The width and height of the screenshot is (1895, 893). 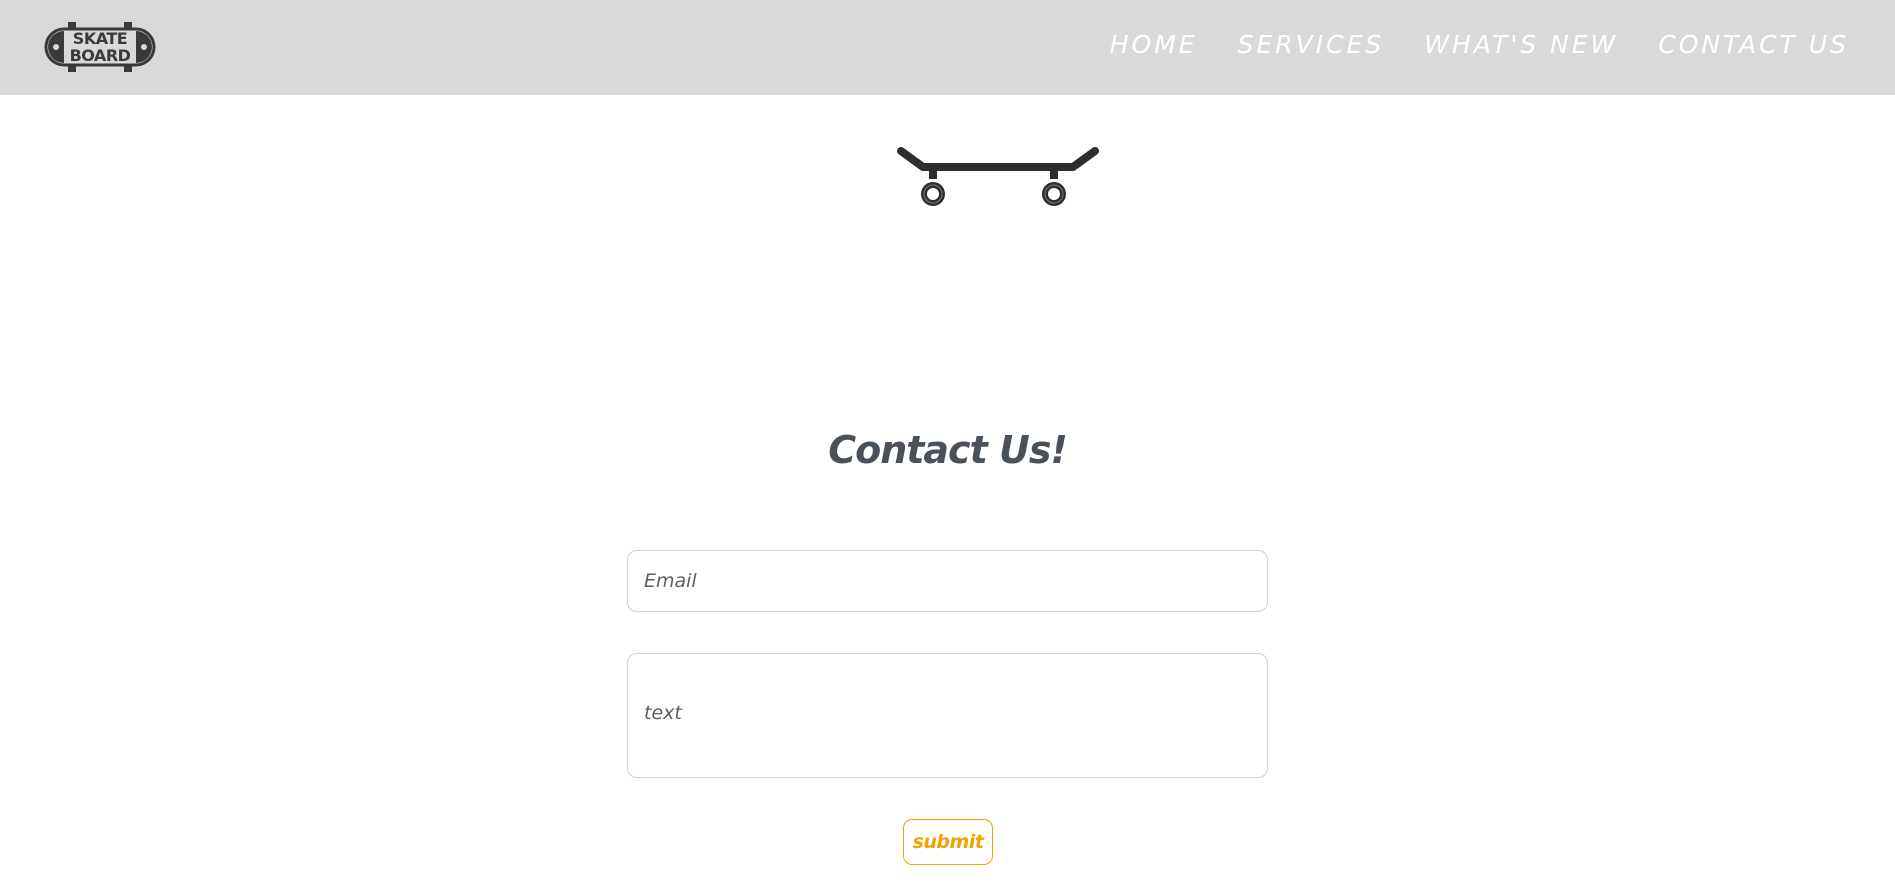 I want to click on logo-text-line1: SKATE, so click(x=100, y=38).